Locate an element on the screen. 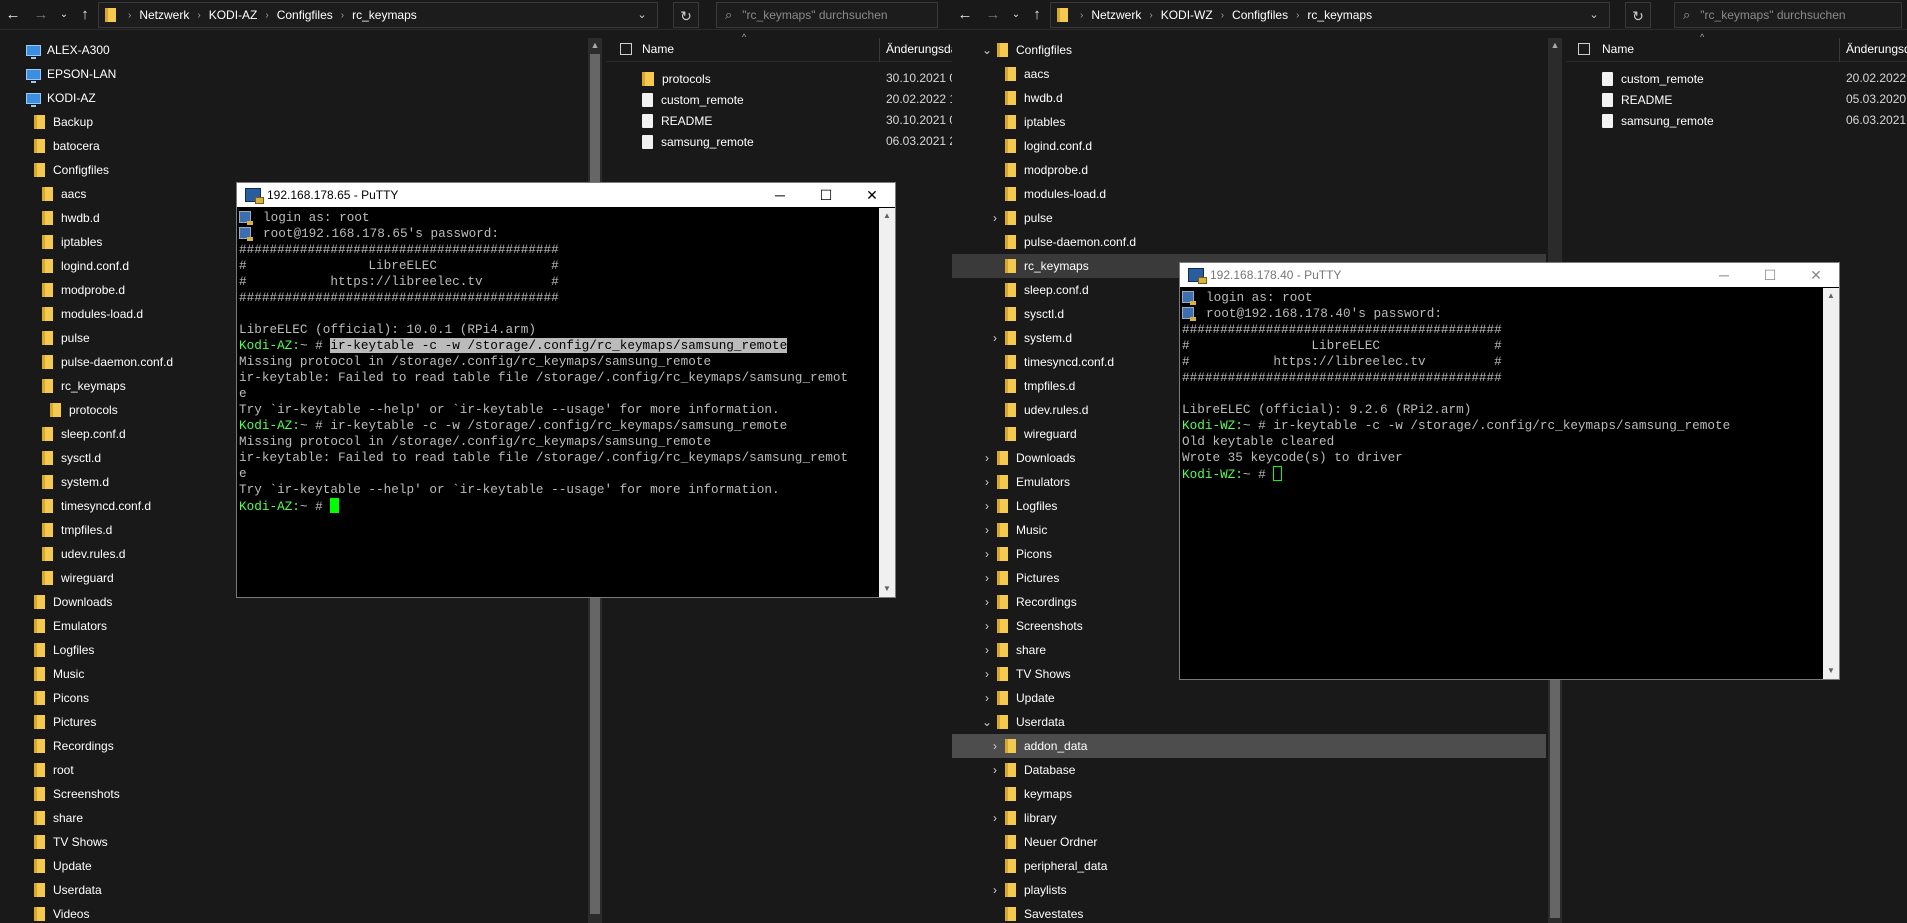 The width and height of the screenshot is (1907, 923). tree-item: › Update is located at coordinates (1249, 698).